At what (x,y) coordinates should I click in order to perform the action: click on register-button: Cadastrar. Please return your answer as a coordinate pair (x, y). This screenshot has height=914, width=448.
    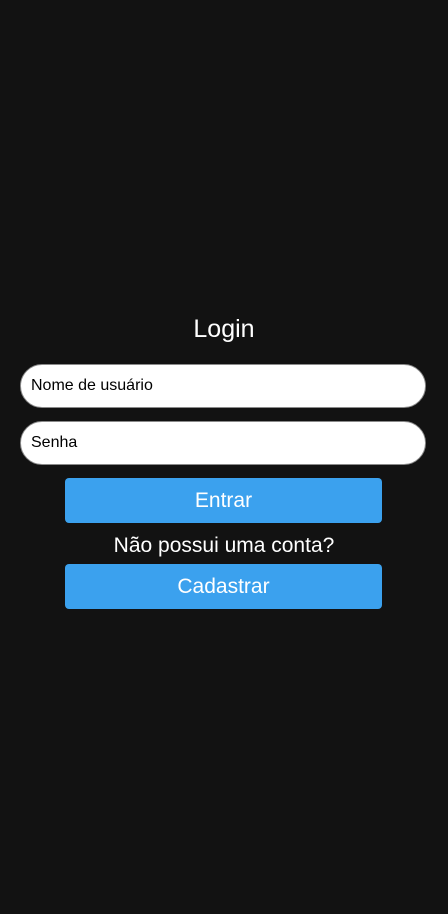
    Looking at the image, I should click on (223, 586).